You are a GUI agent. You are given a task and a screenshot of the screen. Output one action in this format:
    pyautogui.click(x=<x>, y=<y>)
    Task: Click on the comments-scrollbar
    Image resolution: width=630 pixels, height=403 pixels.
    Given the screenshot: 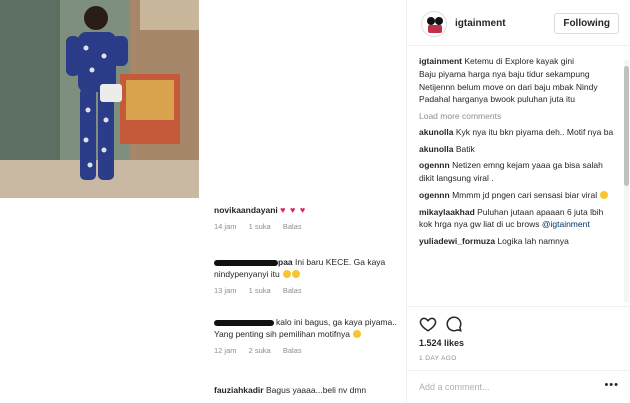 What is the action you would take?
    pyautogui.click(x=626, y=181)
    